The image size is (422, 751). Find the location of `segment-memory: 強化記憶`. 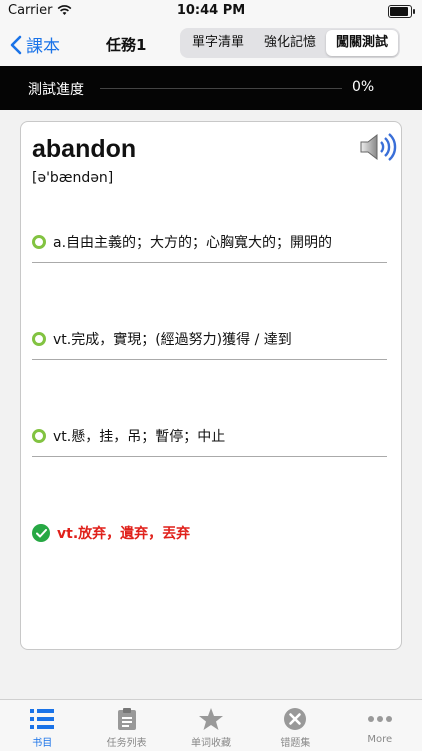

segment-memory: 強化記憶 is located at coordinates (290, 43).